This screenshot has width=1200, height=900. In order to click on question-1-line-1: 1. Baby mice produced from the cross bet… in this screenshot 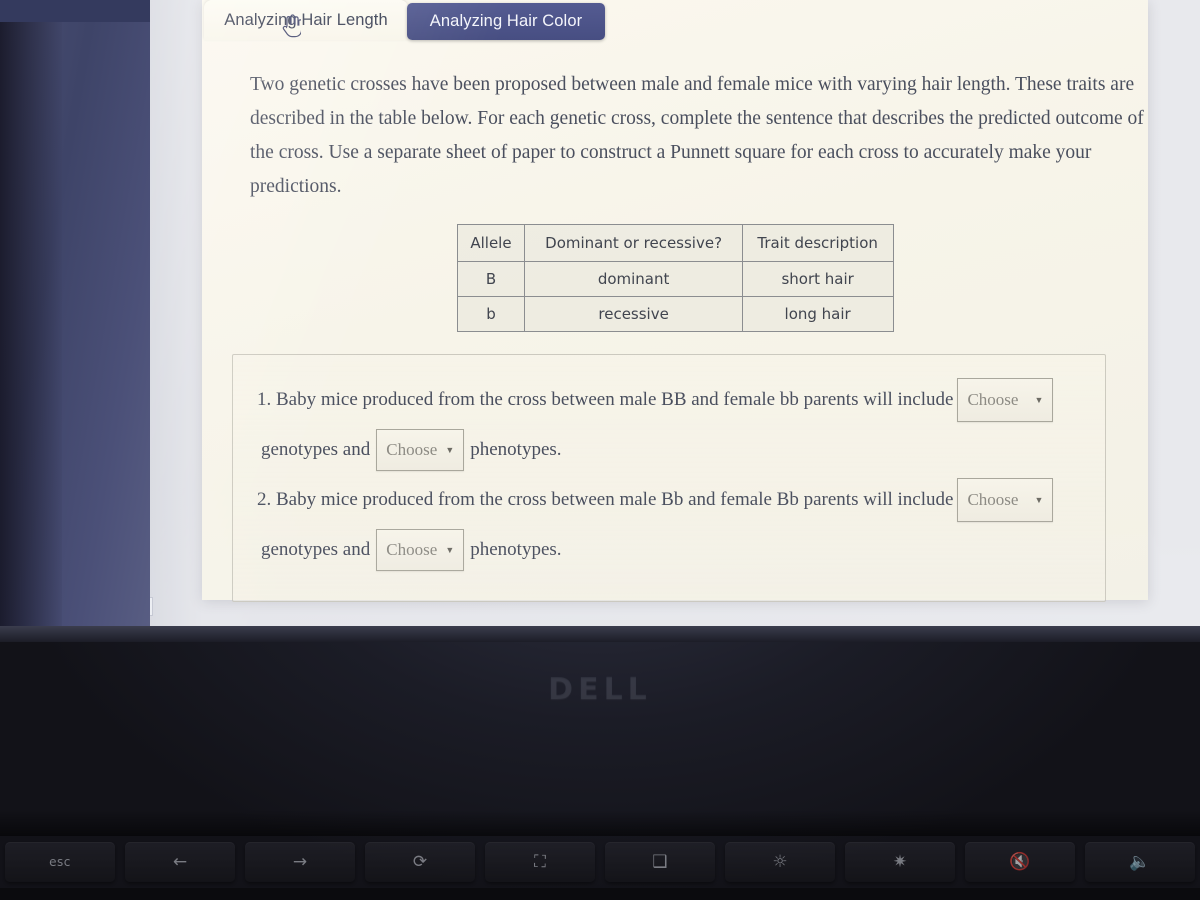, I will do `click(669, 400)`.